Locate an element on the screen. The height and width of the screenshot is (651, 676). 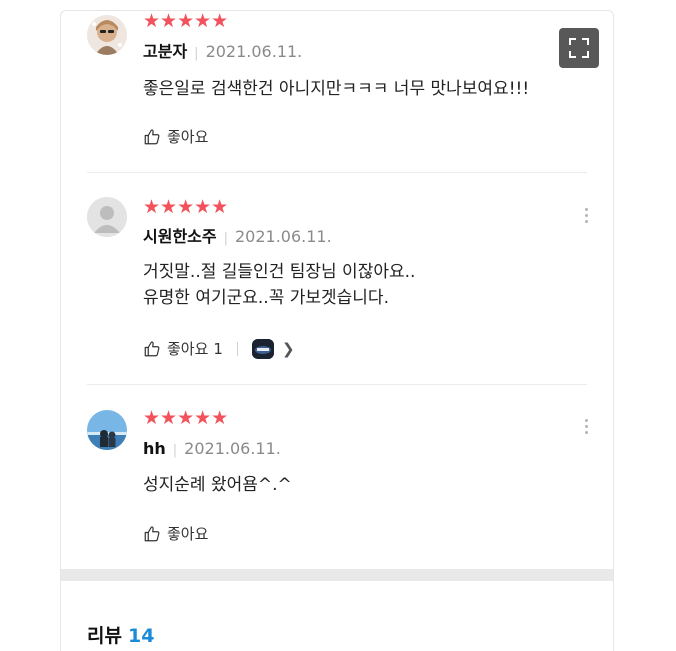
like-count: 1 is located at coordinates (218, 349).